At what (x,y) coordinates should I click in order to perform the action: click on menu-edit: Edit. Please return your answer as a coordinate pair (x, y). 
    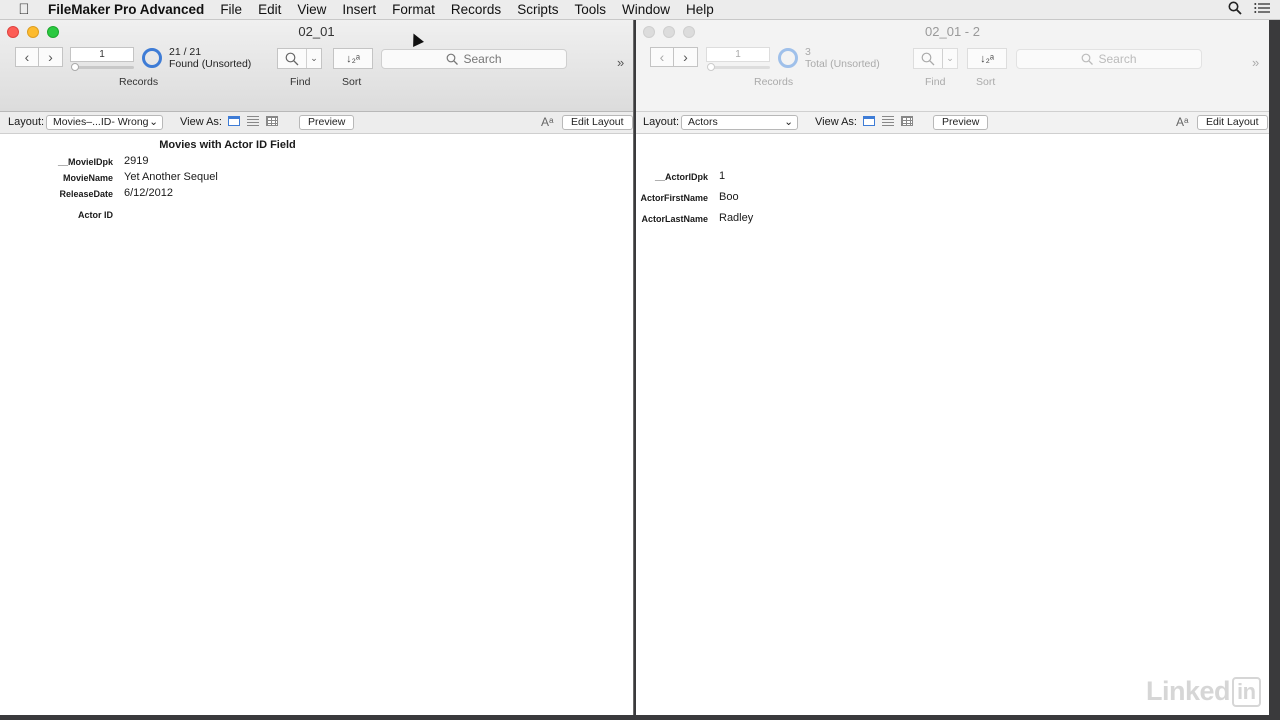
    Looking at the image, I should click on (269, 9).